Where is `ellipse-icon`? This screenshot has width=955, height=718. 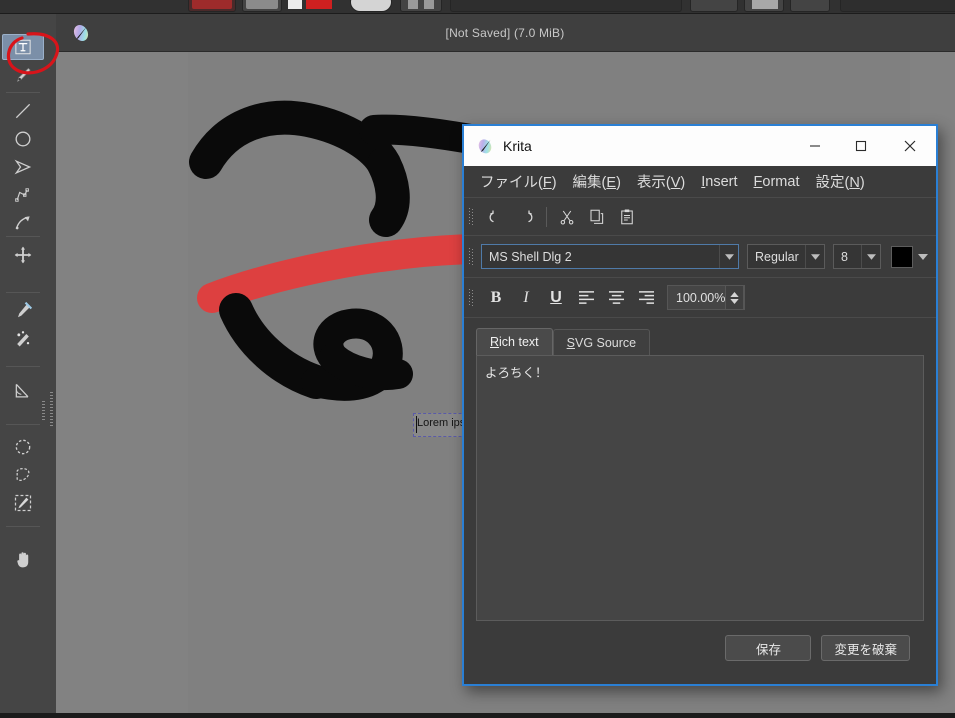 ellipse-icon is located at coordinates (23, 139).